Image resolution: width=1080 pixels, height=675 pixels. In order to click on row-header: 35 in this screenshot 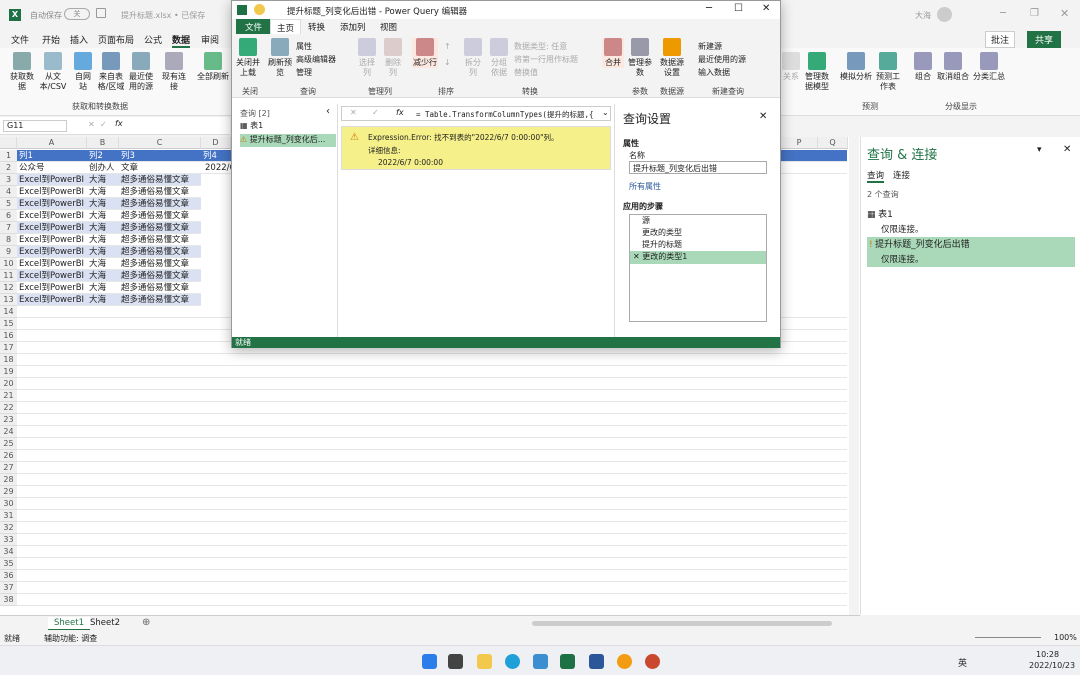, I will do `click(8, 564)`.